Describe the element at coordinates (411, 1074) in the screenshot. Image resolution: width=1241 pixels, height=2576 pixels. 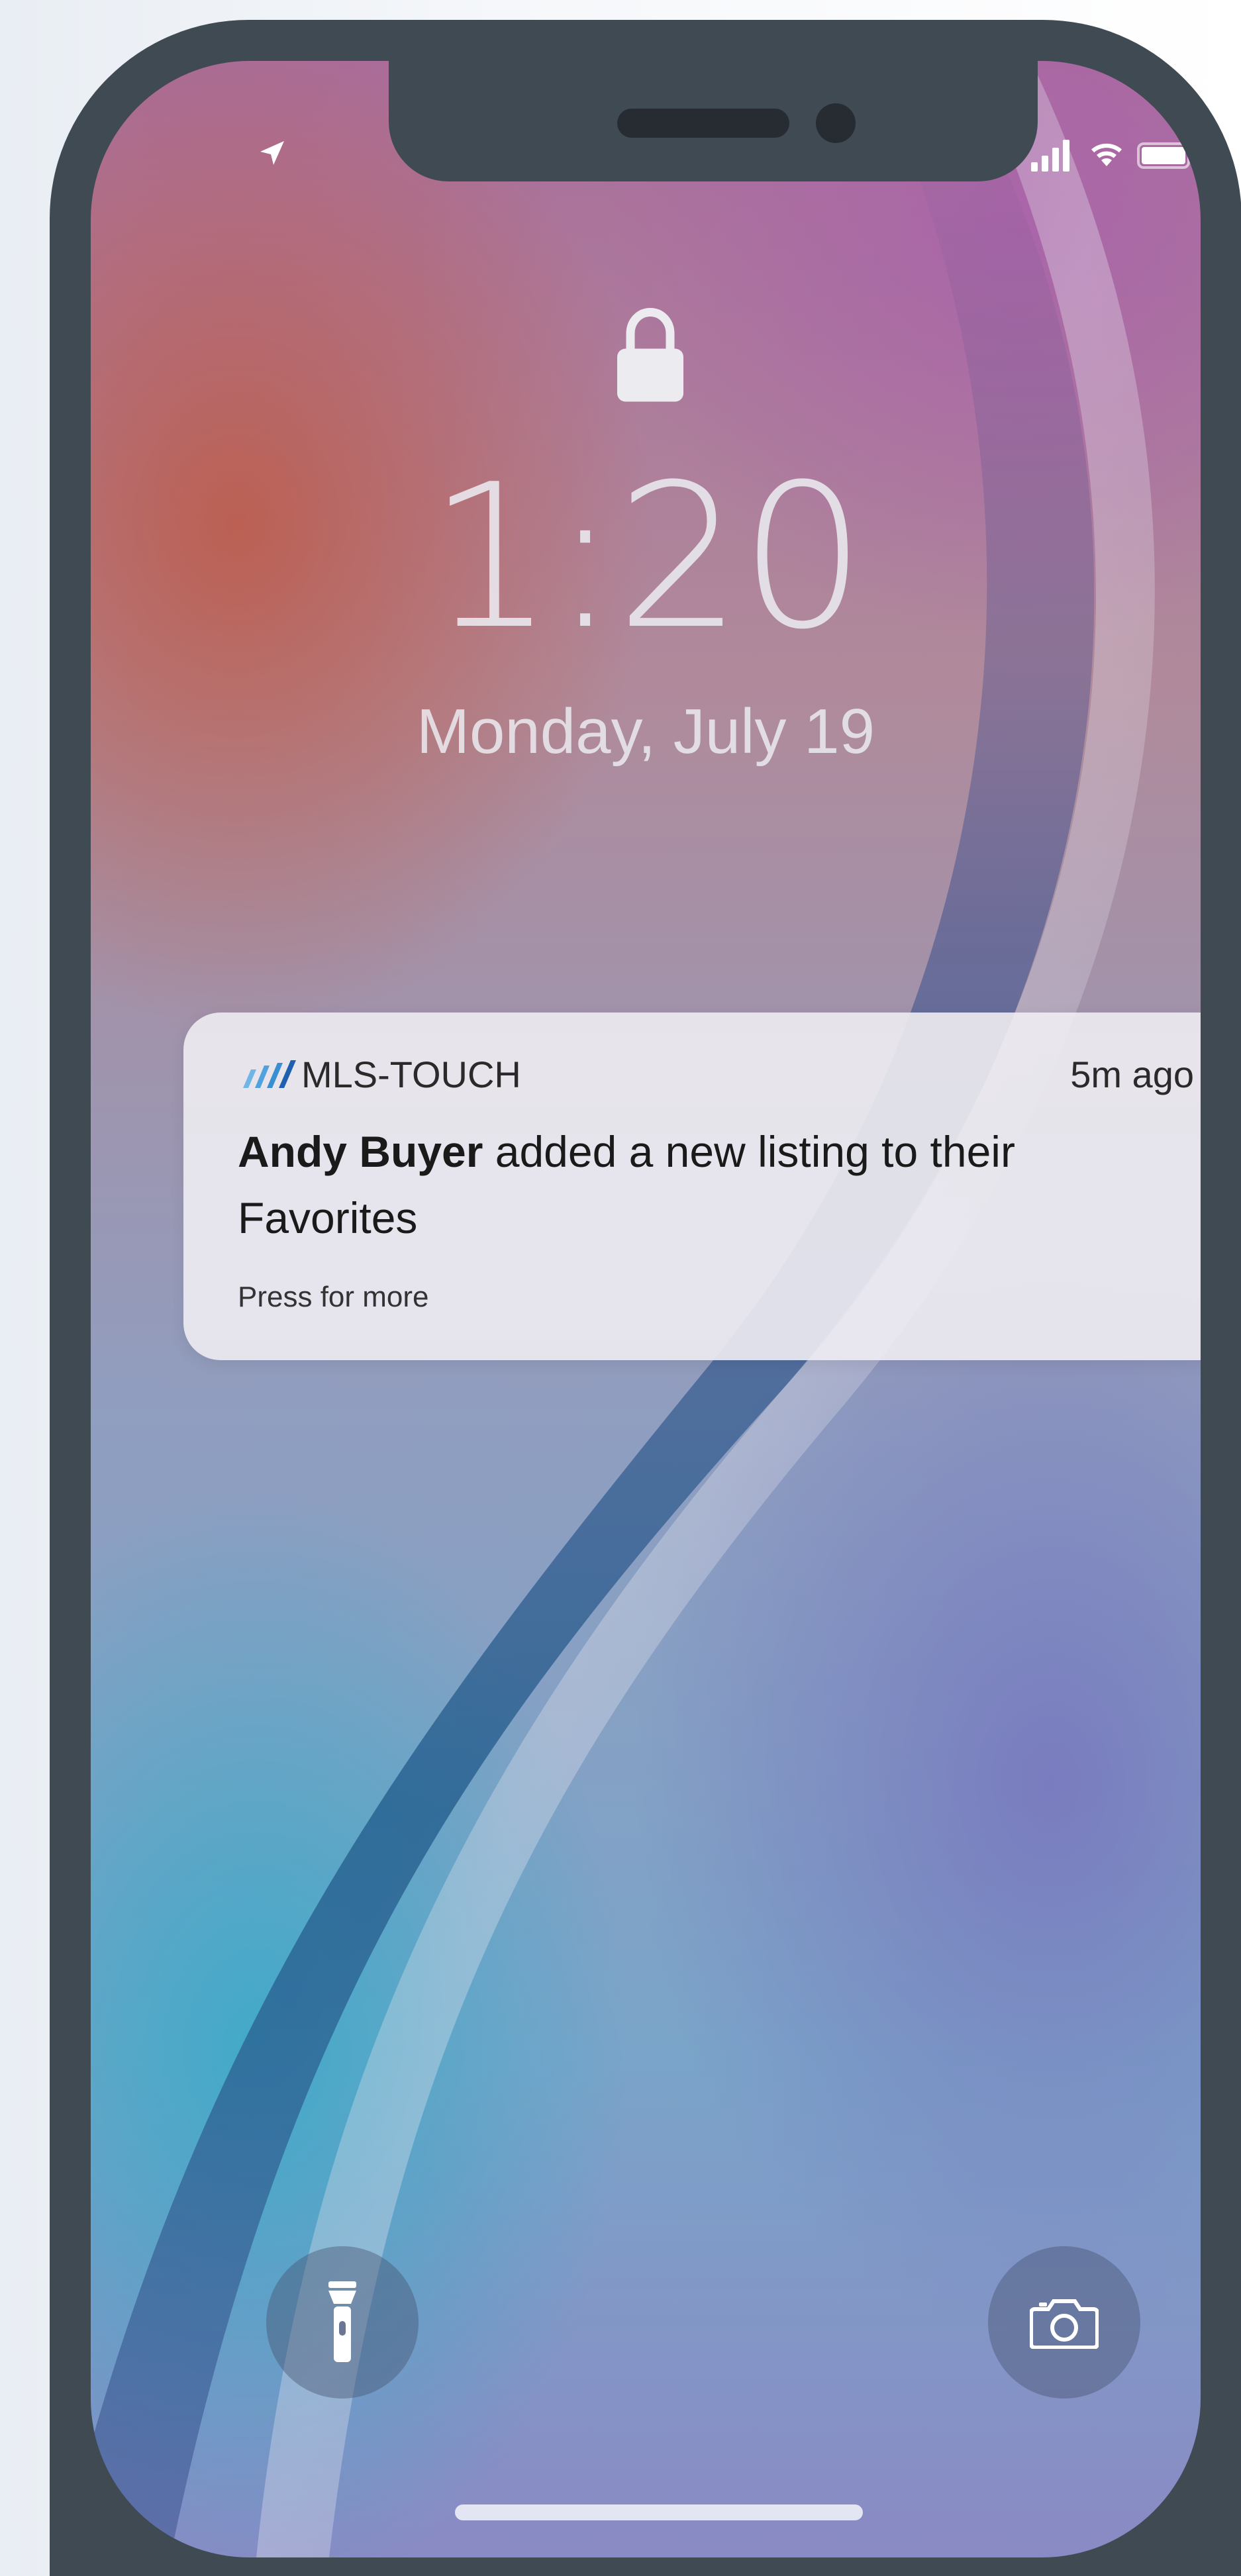
I see `notification-app-name: MLS-TOUCH` at that location.